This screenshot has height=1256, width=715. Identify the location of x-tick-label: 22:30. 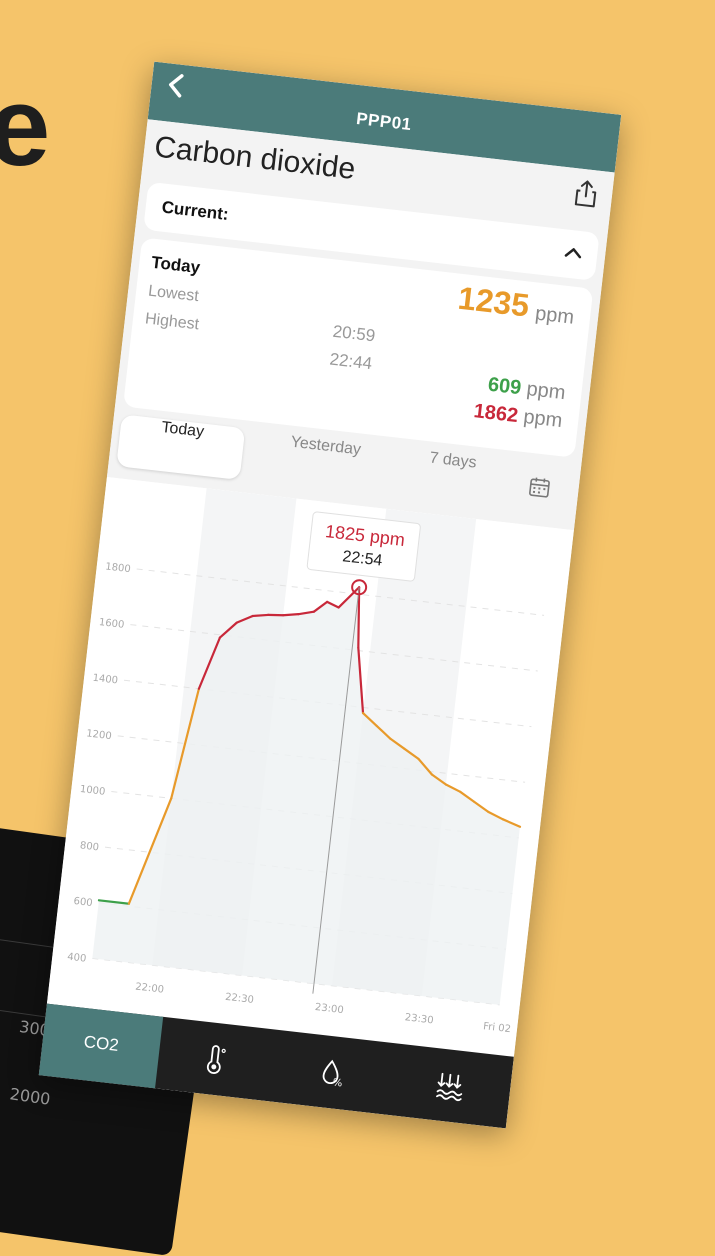
(239, 999).